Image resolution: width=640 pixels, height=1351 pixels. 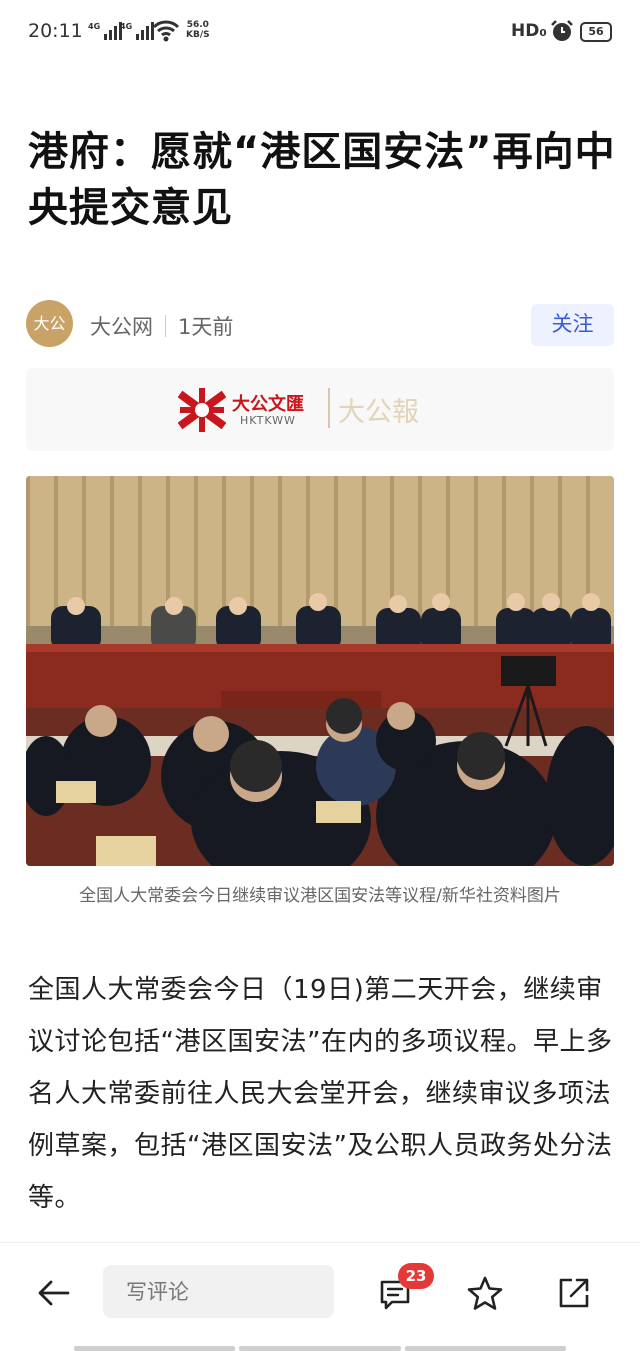 What do you see at coordinates (202, 410) in the screenshot?
I see `logo-icon` at bounding box center [202, 410].